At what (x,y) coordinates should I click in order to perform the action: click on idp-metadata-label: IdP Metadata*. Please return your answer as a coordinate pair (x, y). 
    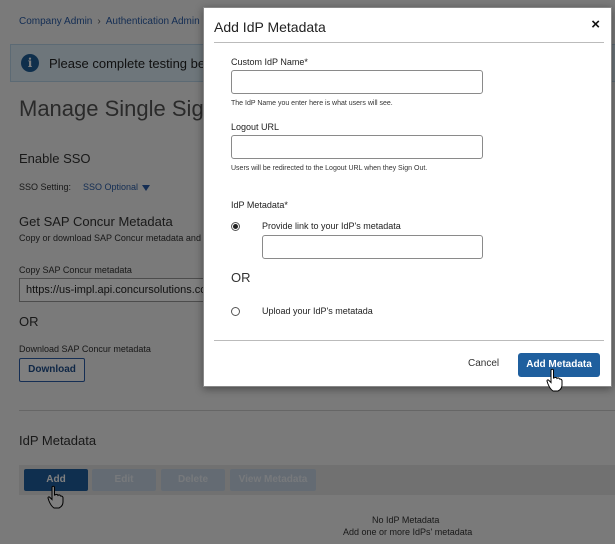
    Looking at the image, I should click on (259, 205).